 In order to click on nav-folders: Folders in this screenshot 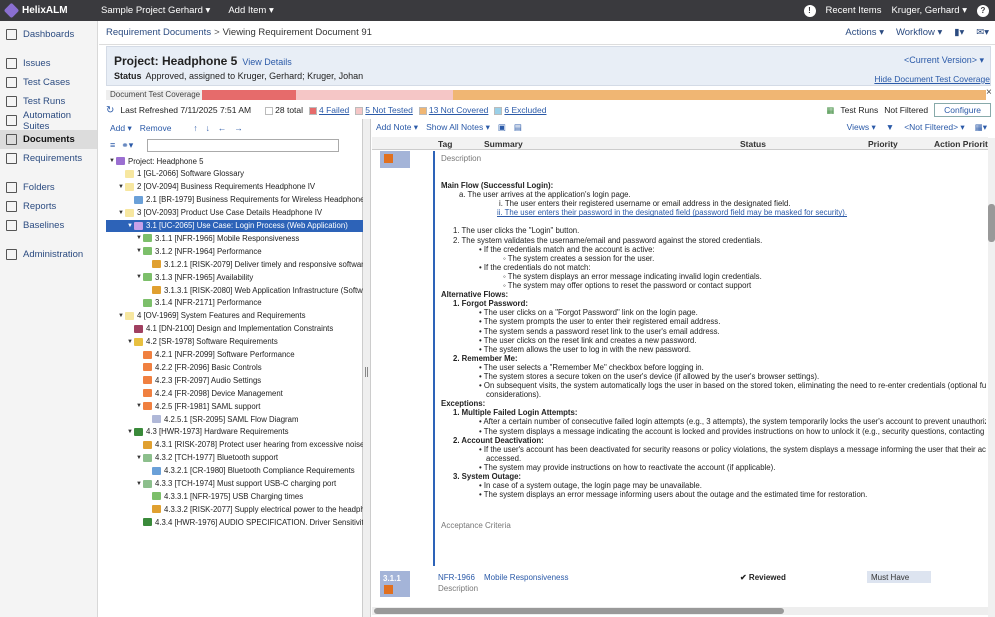, I will do `click(48, 187)`.